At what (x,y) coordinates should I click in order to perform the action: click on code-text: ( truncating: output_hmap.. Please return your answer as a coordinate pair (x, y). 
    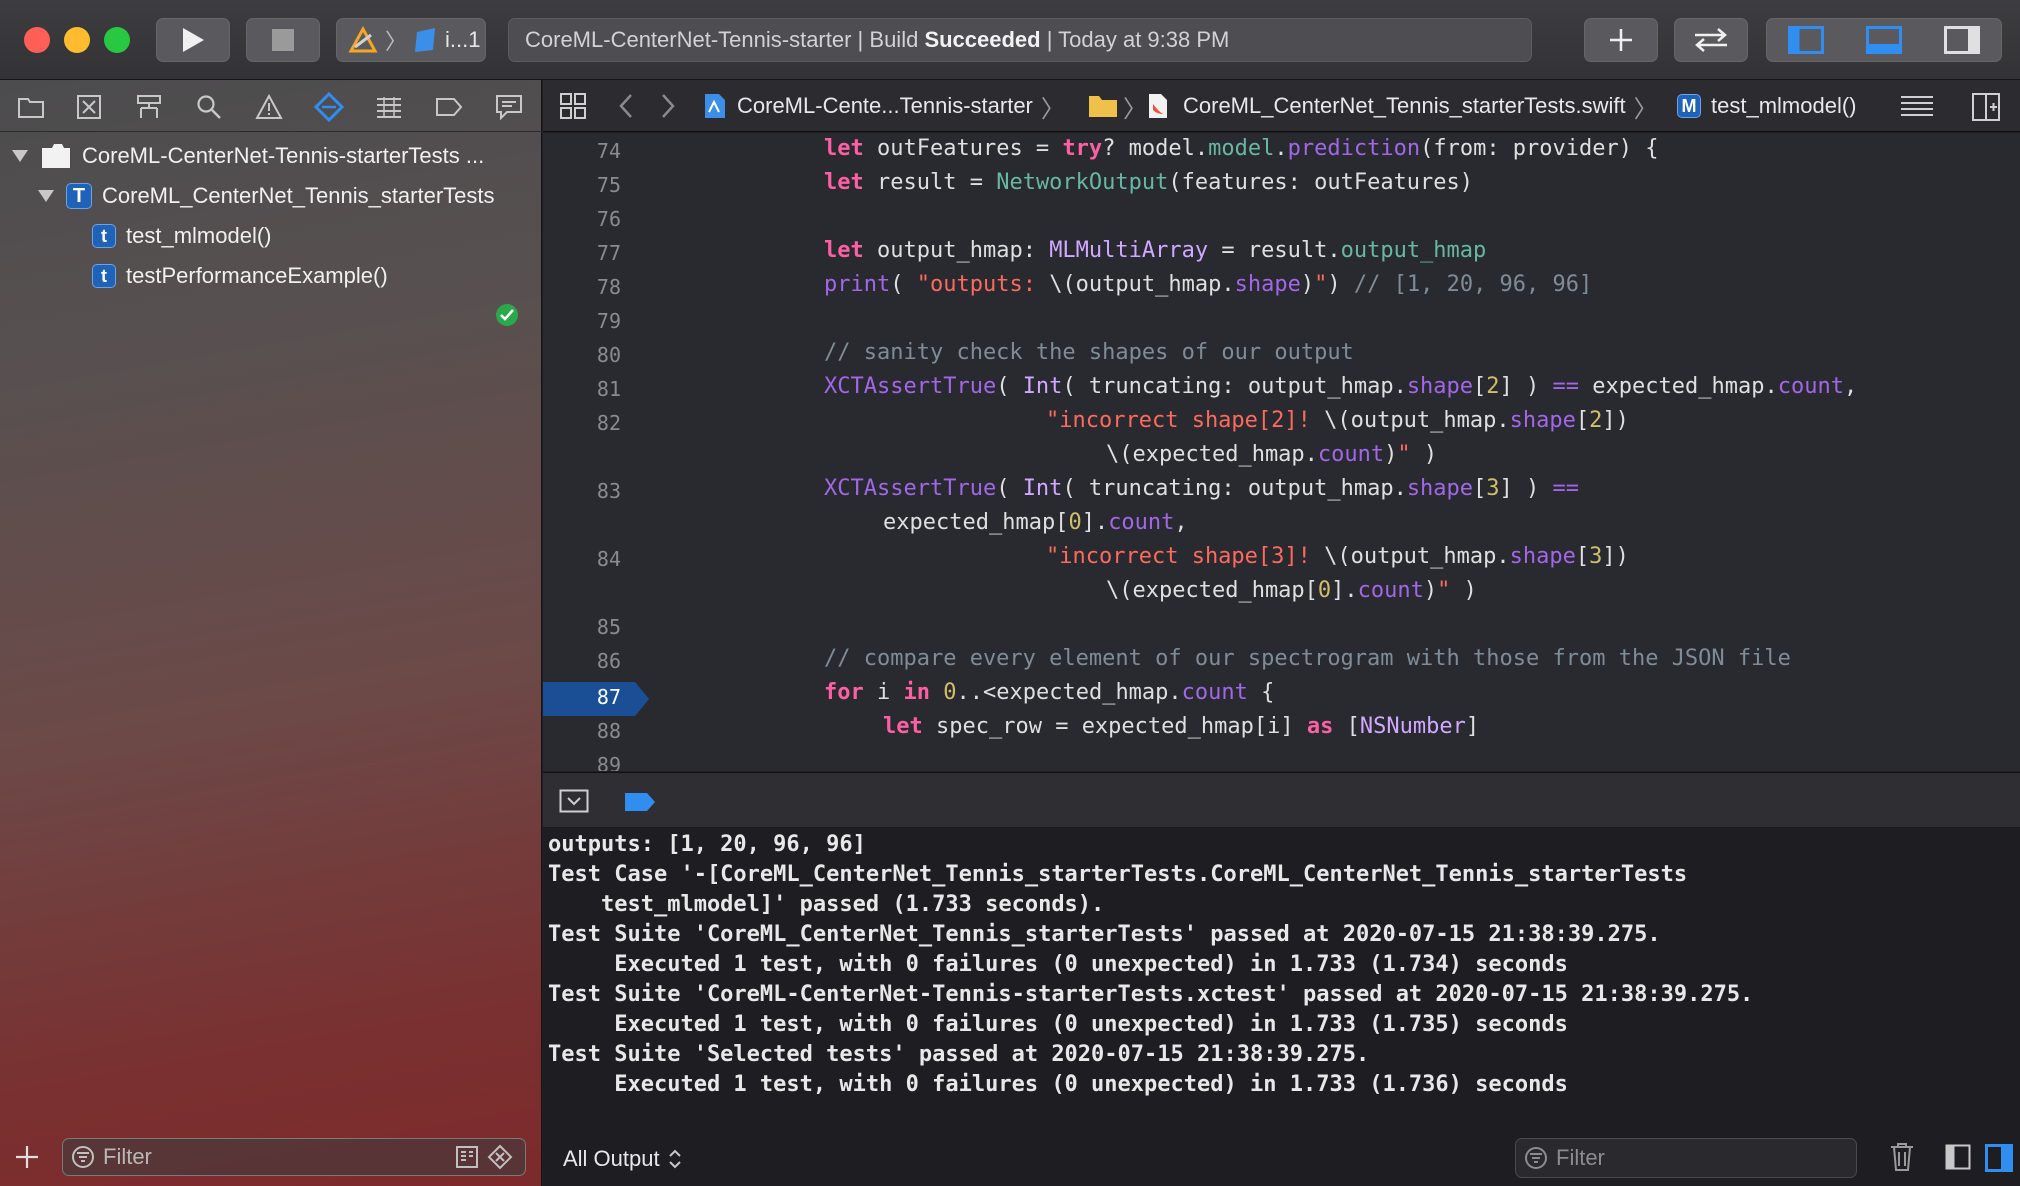
    Looking at the image, I should click on (1234, 488).